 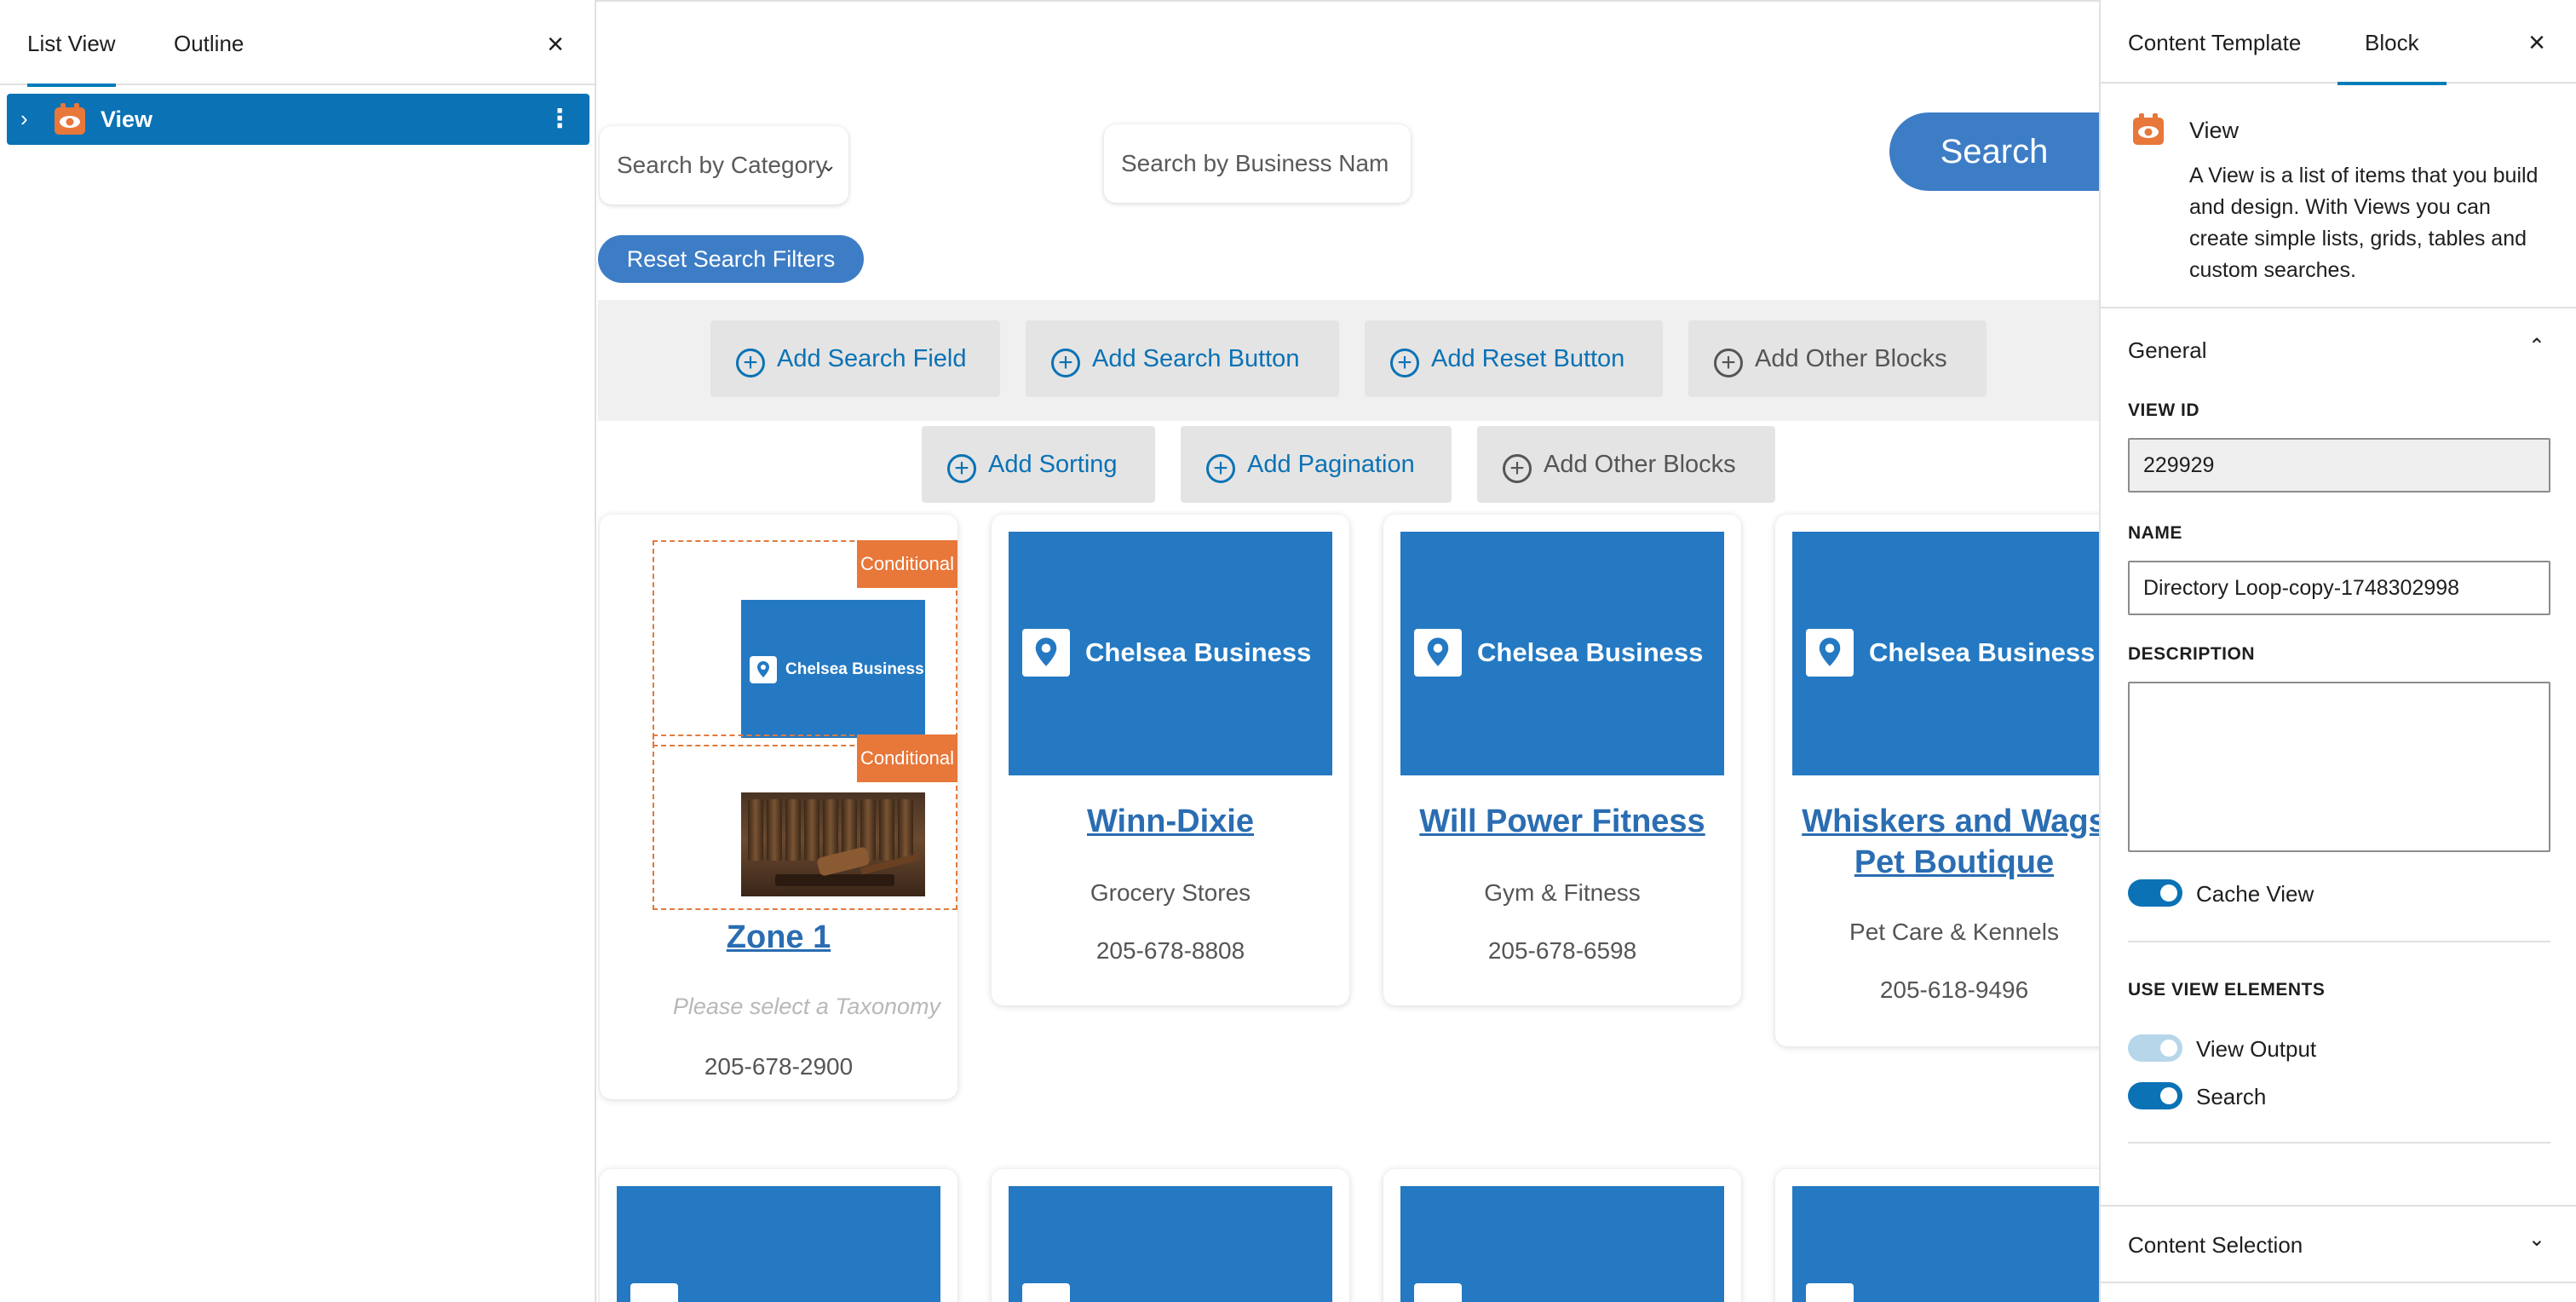 I want to click on view-id-label: VIEW ID, so click(x=2164, y=410).